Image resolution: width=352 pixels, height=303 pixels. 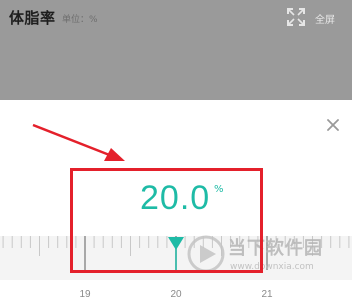 What do you see at coordinates (176, 256) in the screenshot?
I see `triangle-pointer-icon` at bounding box center [176, 256].